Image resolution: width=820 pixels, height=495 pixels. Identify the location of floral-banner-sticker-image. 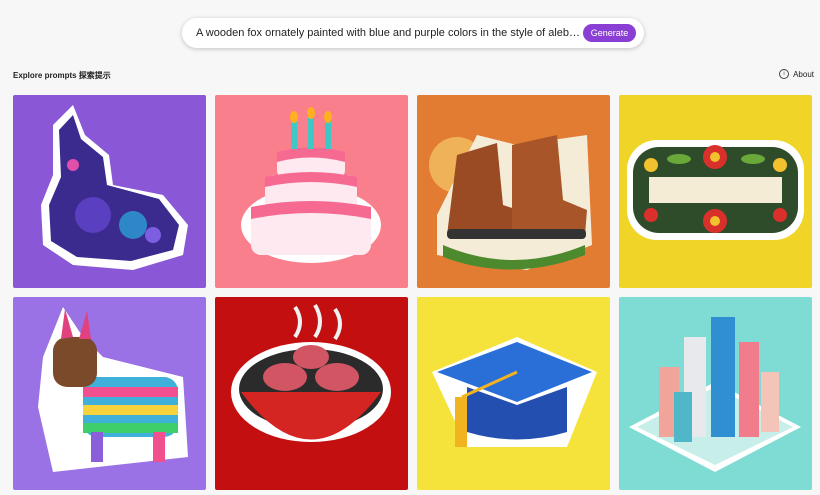
(715, 191).